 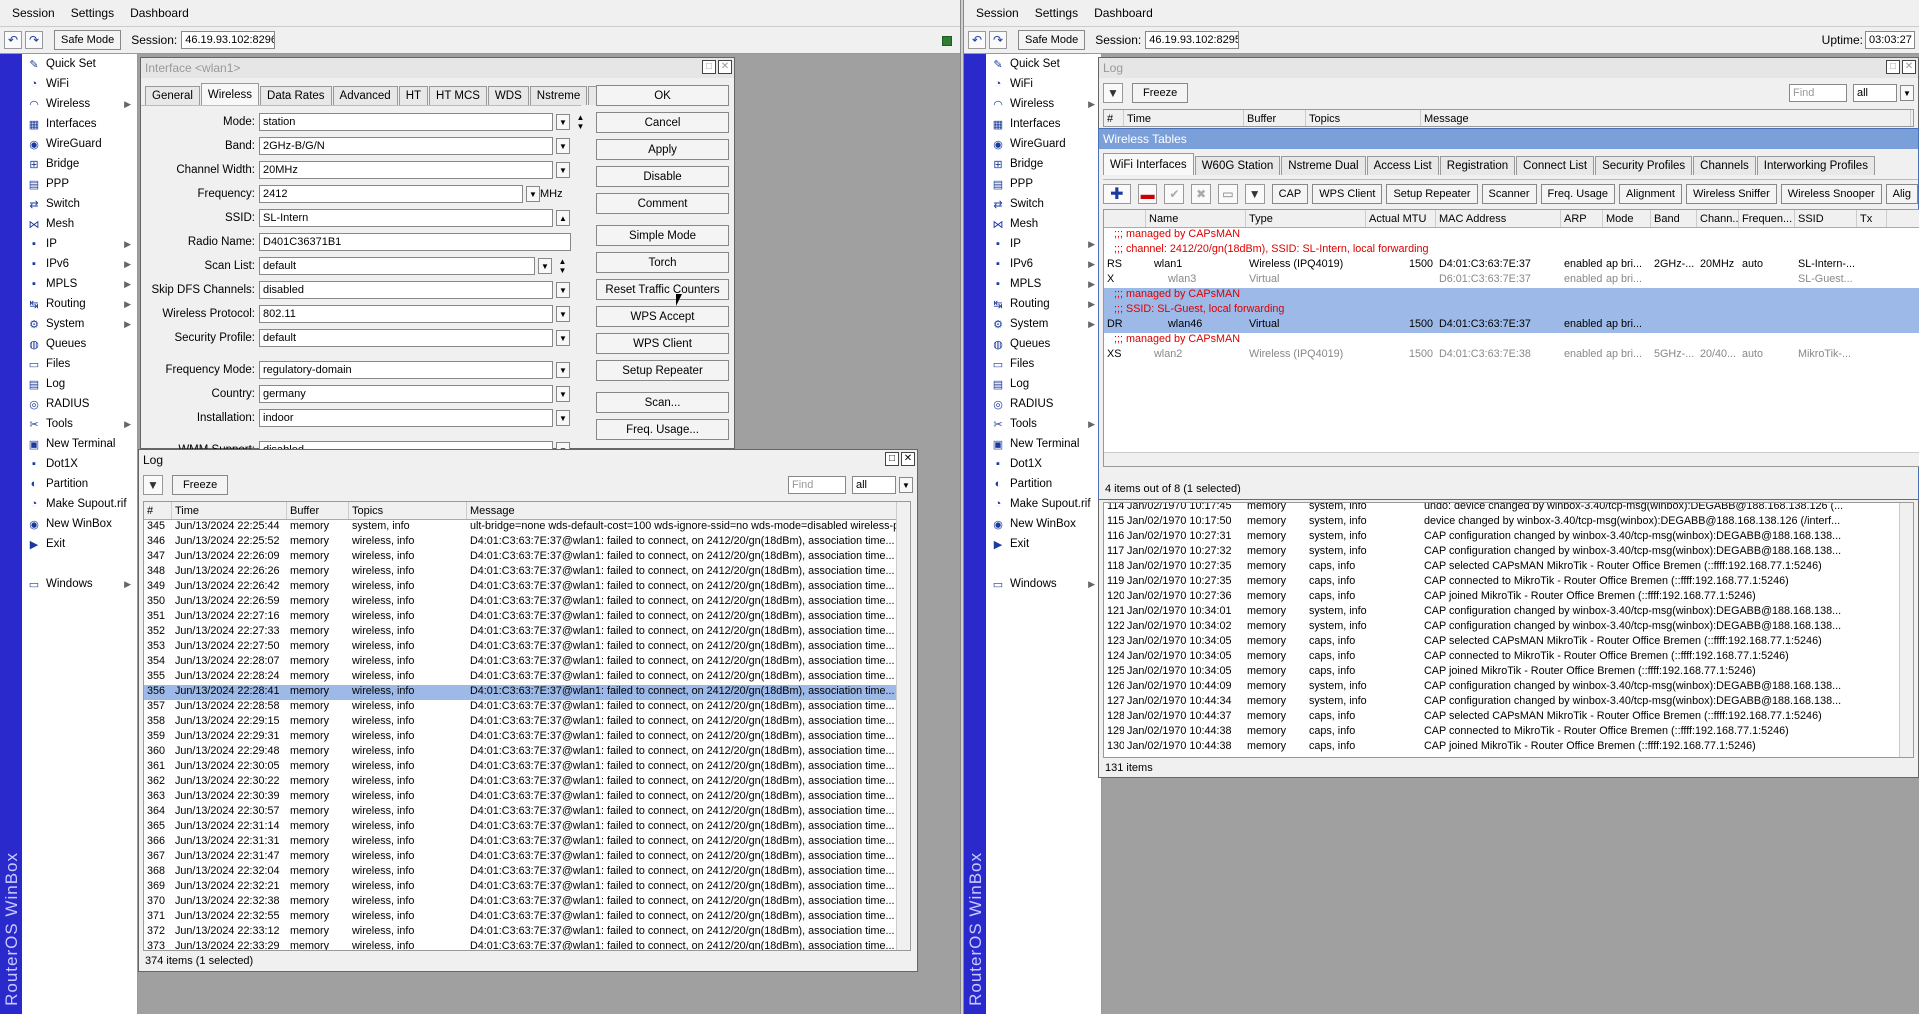 I want to click on alig-button: Alig, so click(x=1901, y=194).